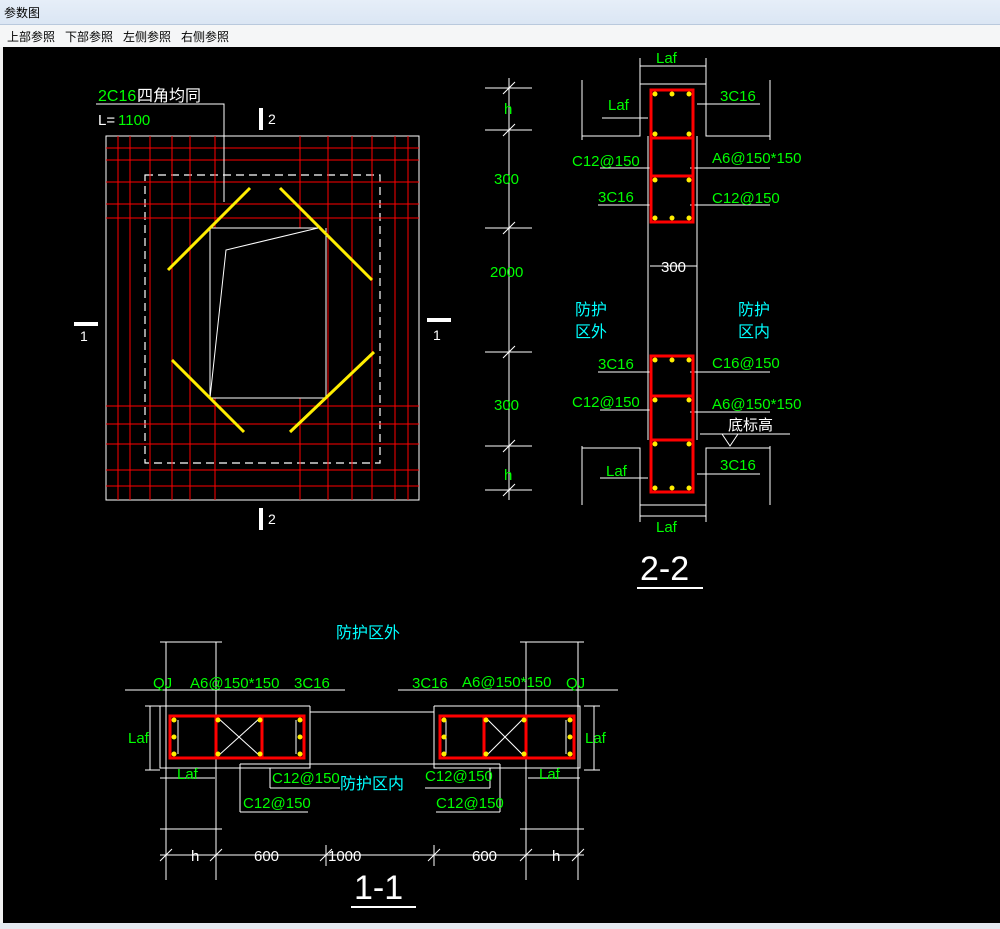  What do you see at coordinates (617, 471) in the screenshot?
I see `section22-laf-left-bottom: Laf` at bounding box center [617, 471].